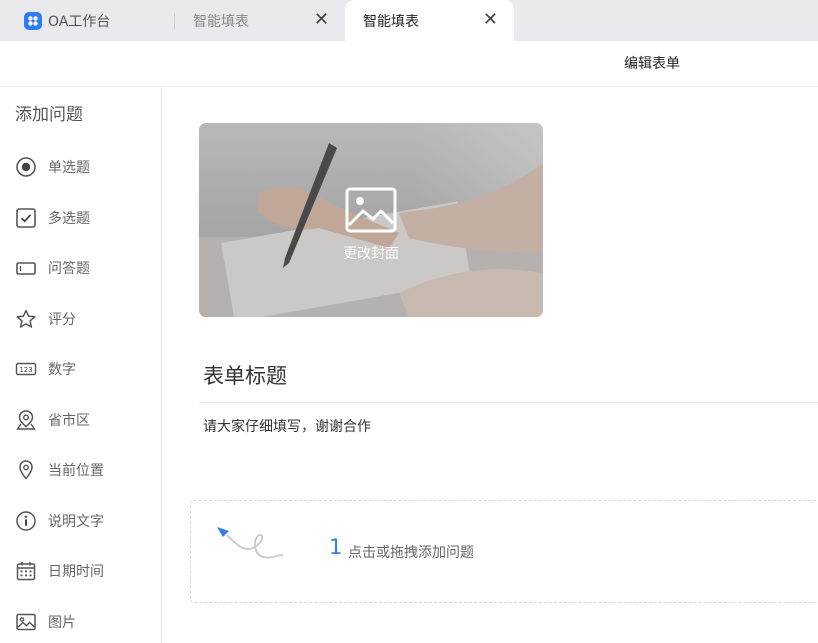  What do you see at coordinates (62, 370) in the screenshot?
I see `sidebar-item-label: 数字` at bounding box center [62, 370].